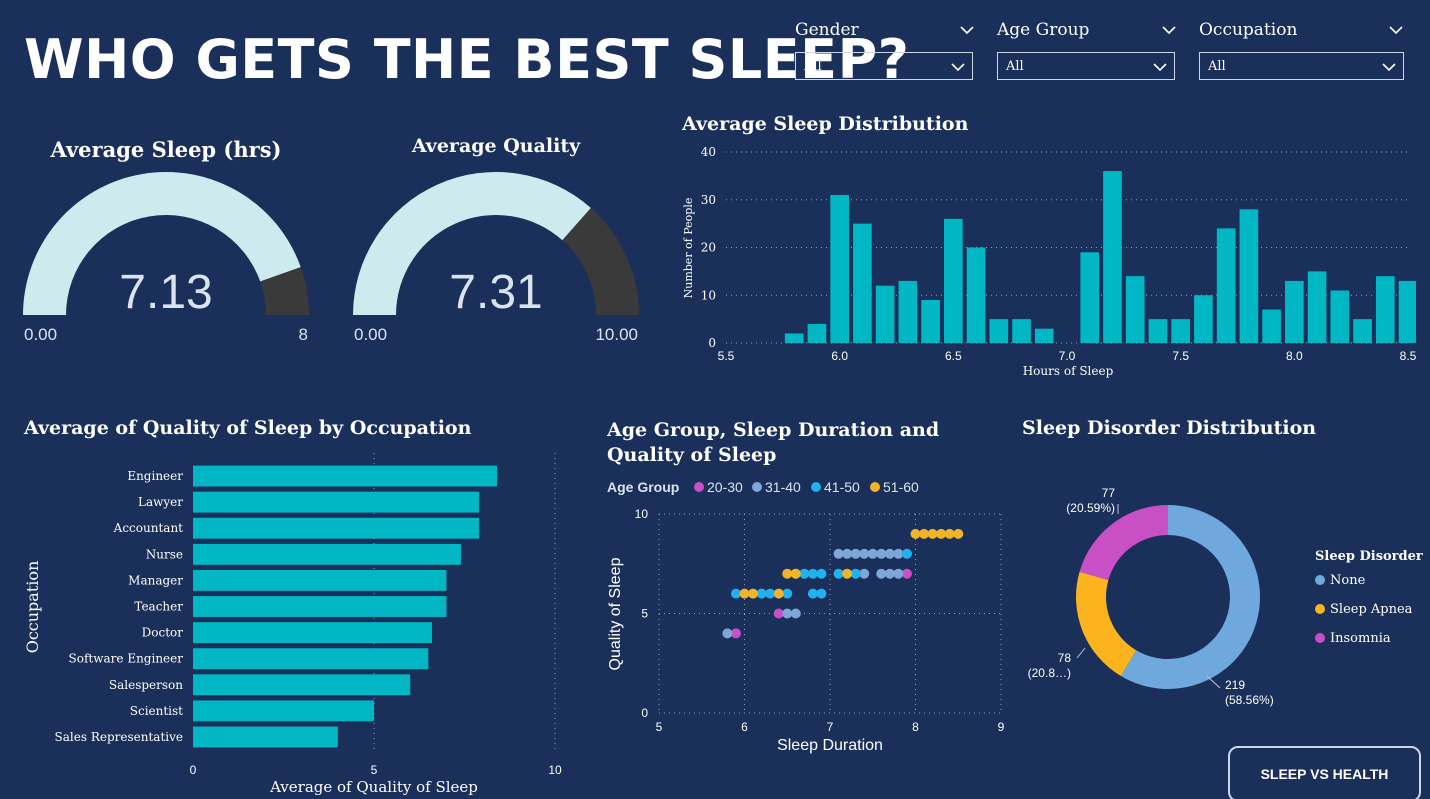  Describe the element at coordinates (953, 356) in the screenshot. I see `x-tick-label: 6.5` at that location.